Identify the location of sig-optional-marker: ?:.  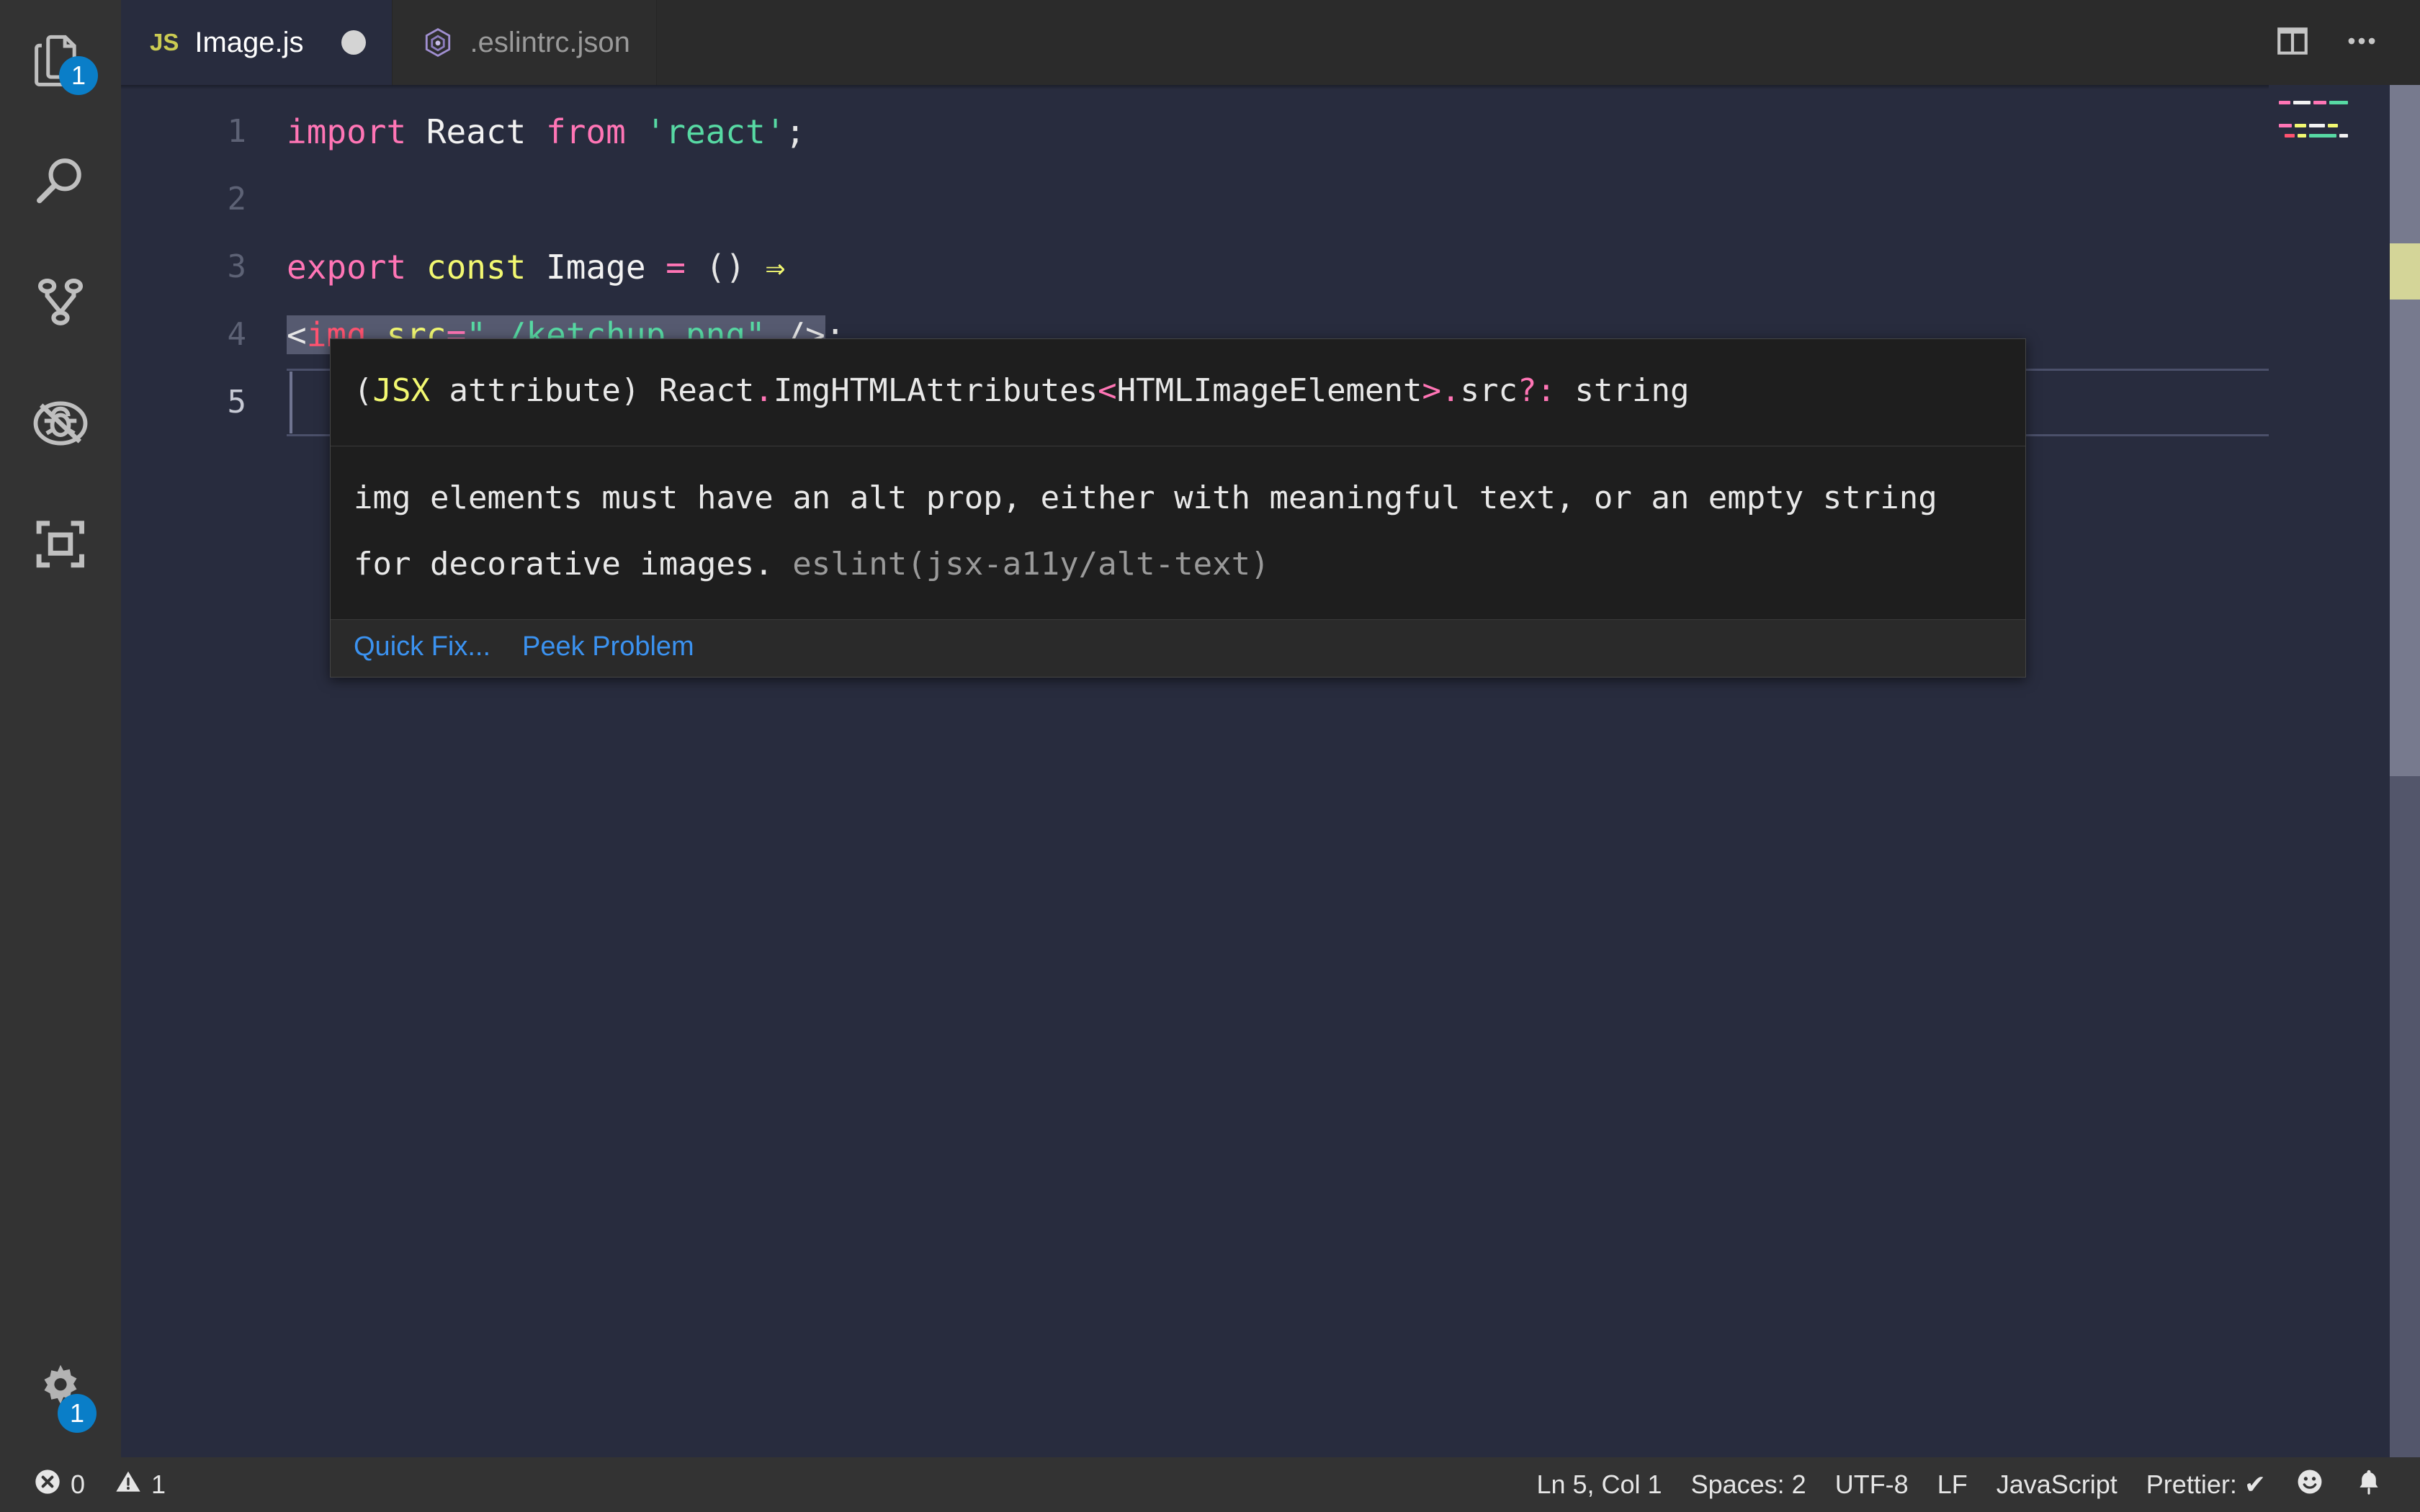
(1537, 390).